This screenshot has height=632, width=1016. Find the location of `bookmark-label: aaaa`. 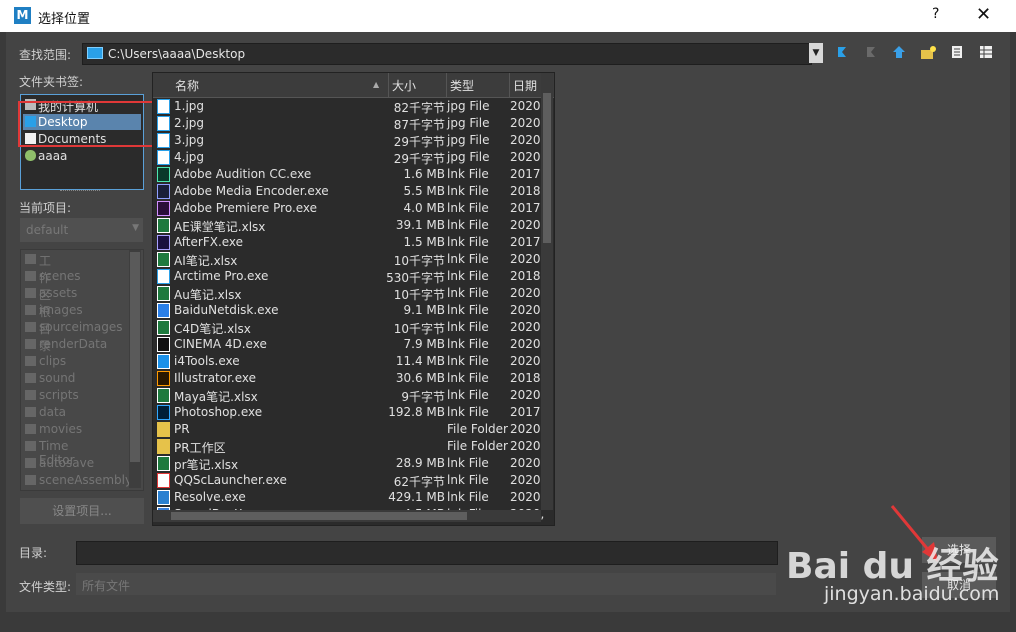

bookmark-label: aaaa is located at coordinates (53, 156).